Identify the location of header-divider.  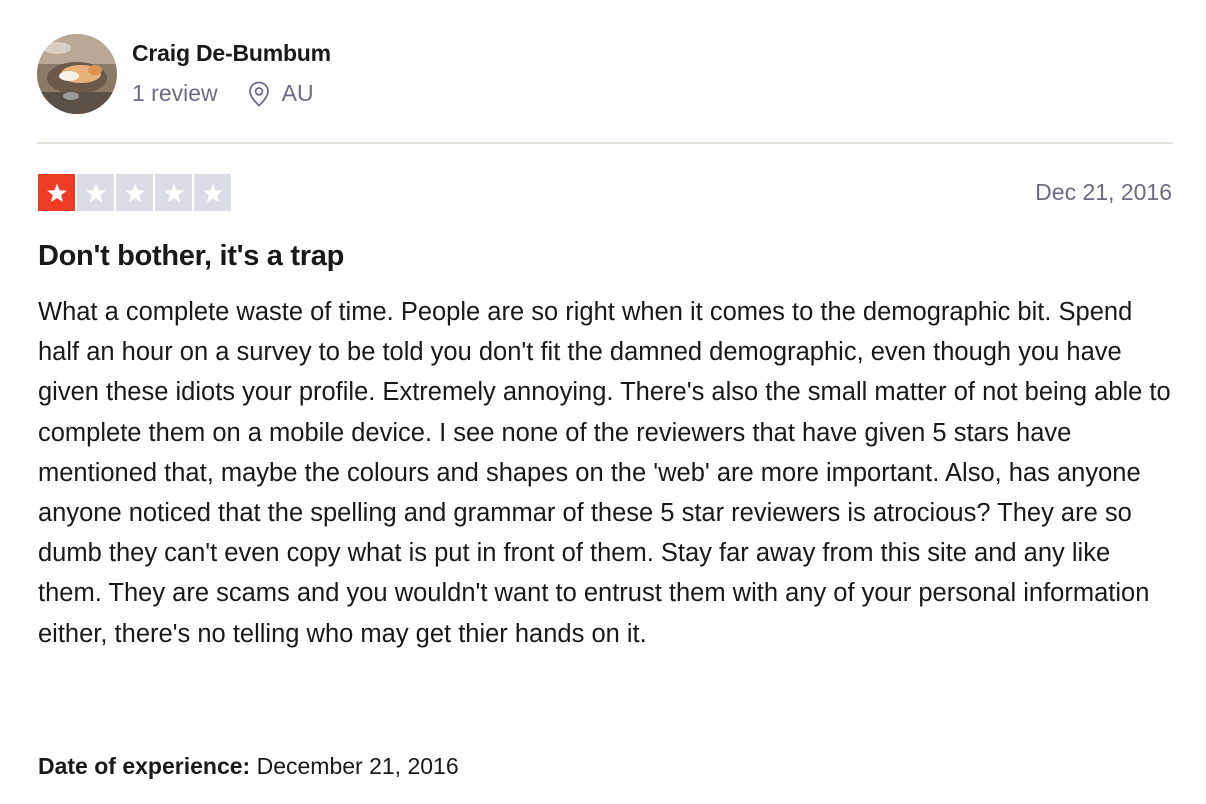
(605, 143).